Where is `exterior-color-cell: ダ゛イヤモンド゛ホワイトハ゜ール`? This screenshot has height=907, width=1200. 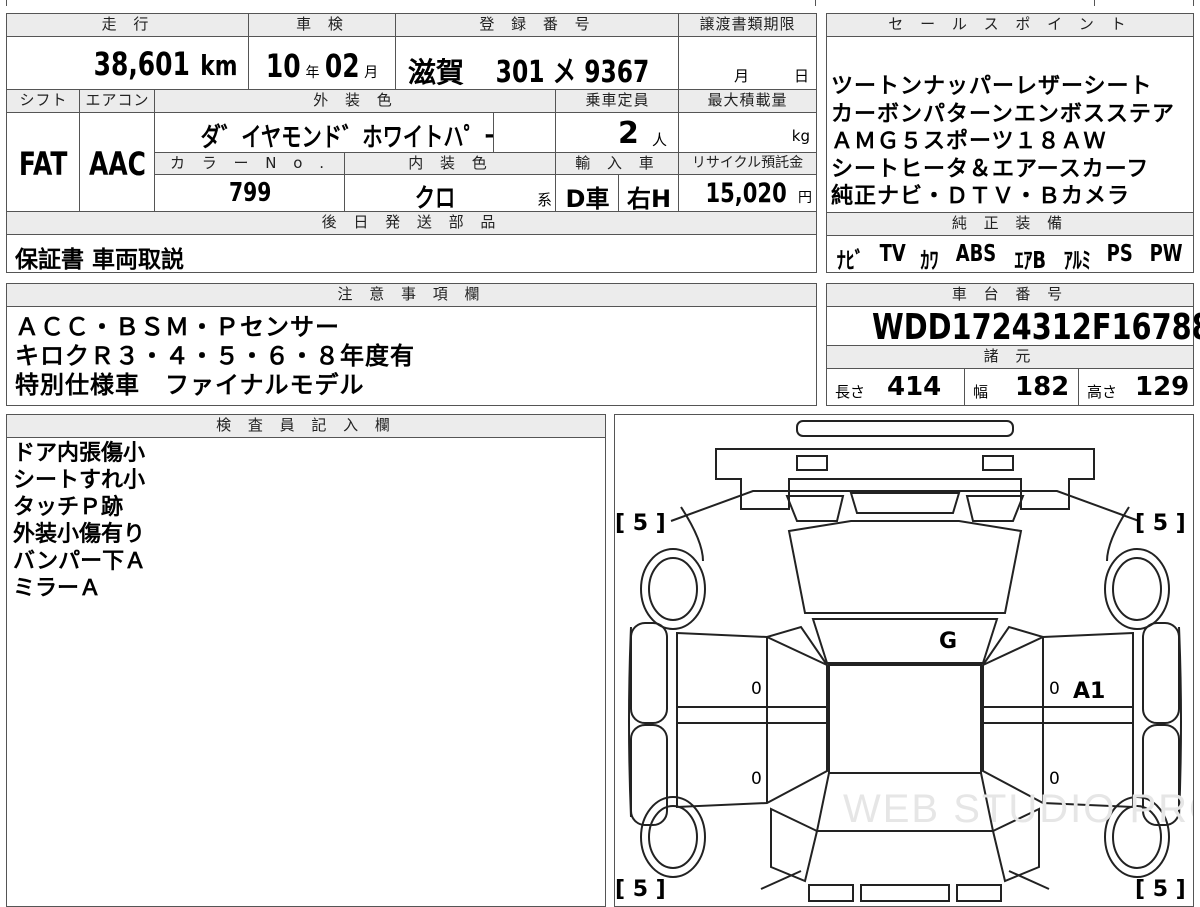 exterior-color-cell: ダ゛イヤモンド゛ホワイトハ゜ール is located at coordinates (339, 132).